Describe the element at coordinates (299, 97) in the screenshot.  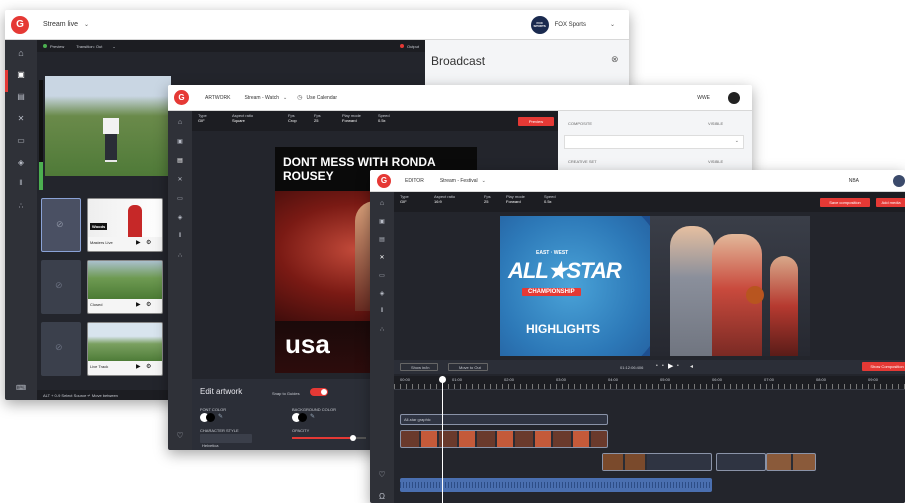
I see `clock-icon: ◷` at that location.